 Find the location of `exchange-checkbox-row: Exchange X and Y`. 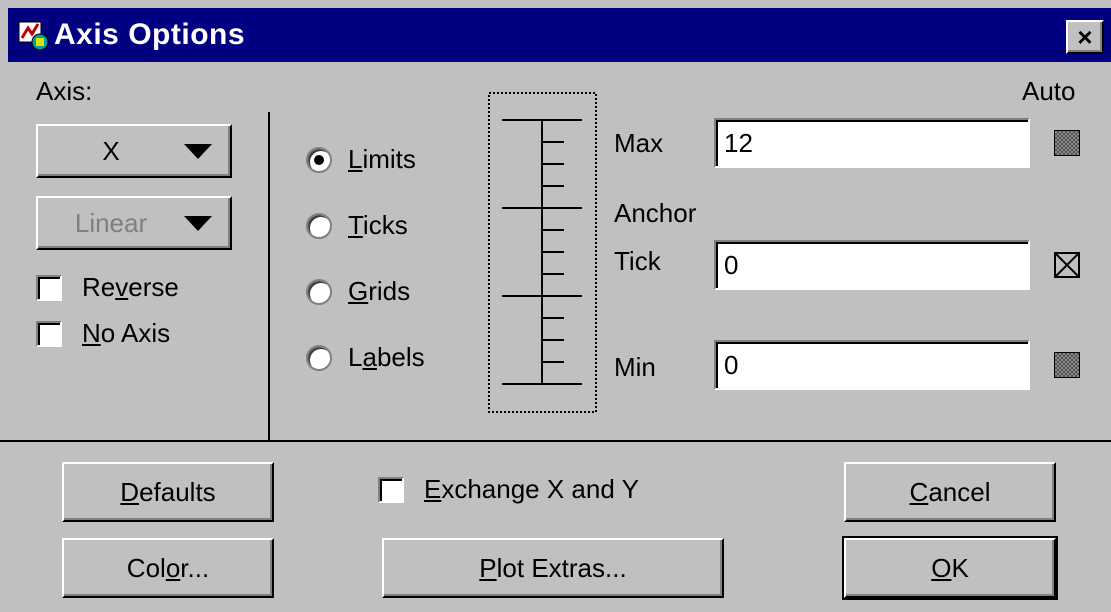

exchange-checkbox-row: Exchange X and Y is located at coordinates (508, 489).